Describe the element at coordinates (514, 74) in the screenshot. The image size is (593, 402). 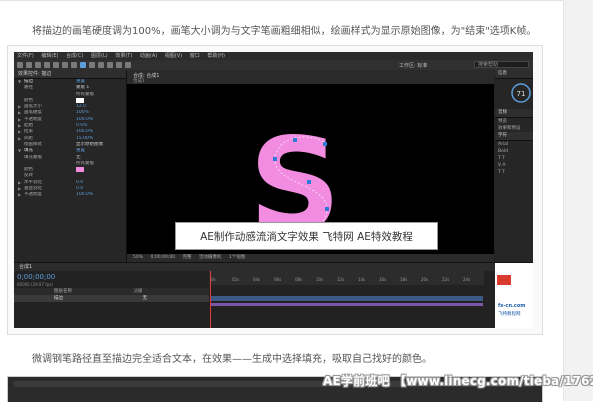
I see `info-panel-tab: 信息` at that location.